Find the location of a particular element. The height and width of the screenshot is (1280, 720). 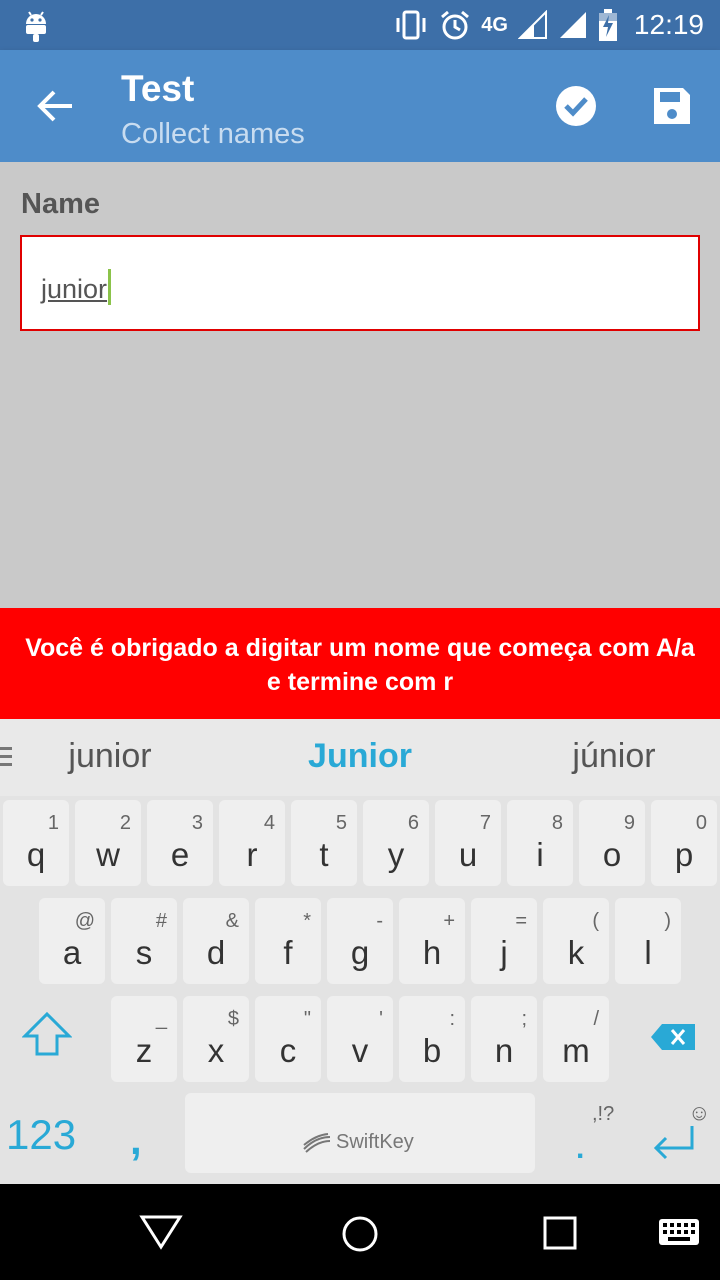

key-r: 4r is located at coordinates (252, 843).